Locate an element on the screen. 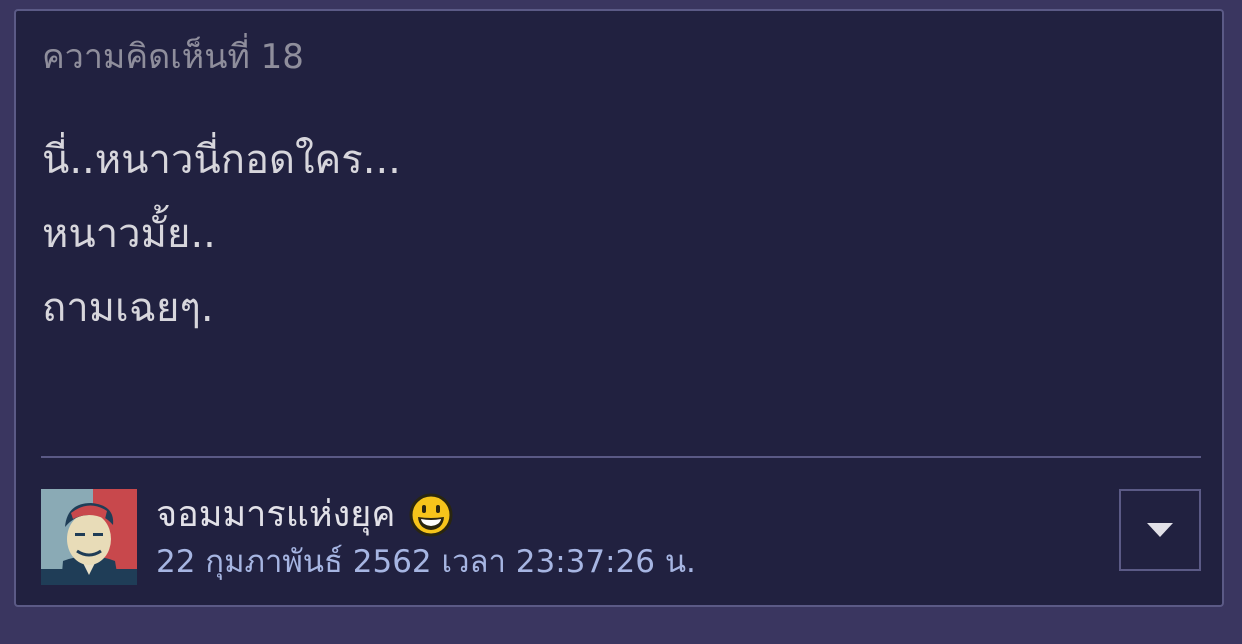 The image size is (1242, 644). author-row: จอมมารแห่งยุค is located at coordinates (304, 515).